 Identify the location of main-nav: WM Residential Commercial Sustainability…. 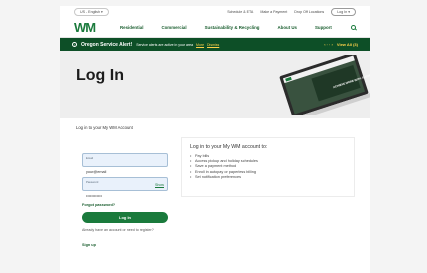
(215, 28).